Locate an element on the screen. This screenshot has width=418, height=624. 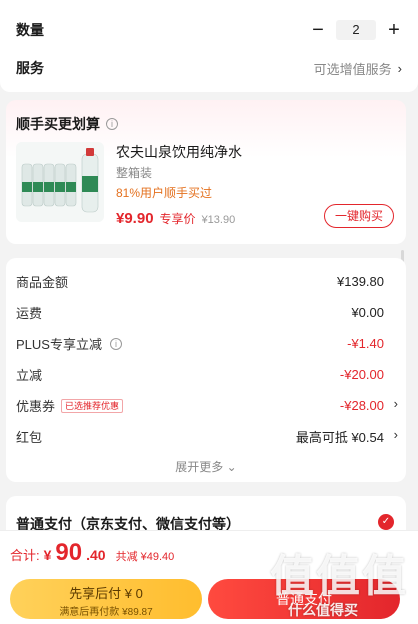
total-price: 合计: ¥ 90 .40 共减 ¥49.40 is located at coordinates (92, 553).